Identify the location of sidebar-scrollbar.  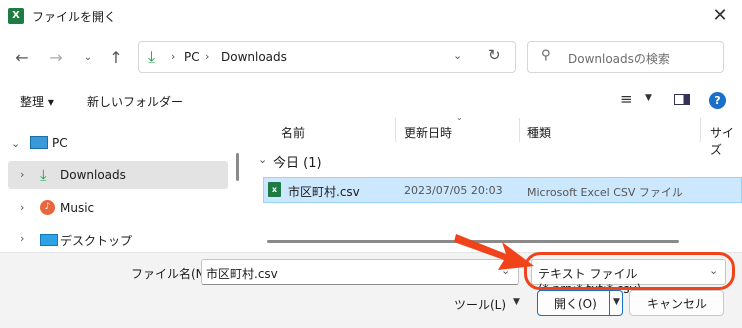
(237, 167).